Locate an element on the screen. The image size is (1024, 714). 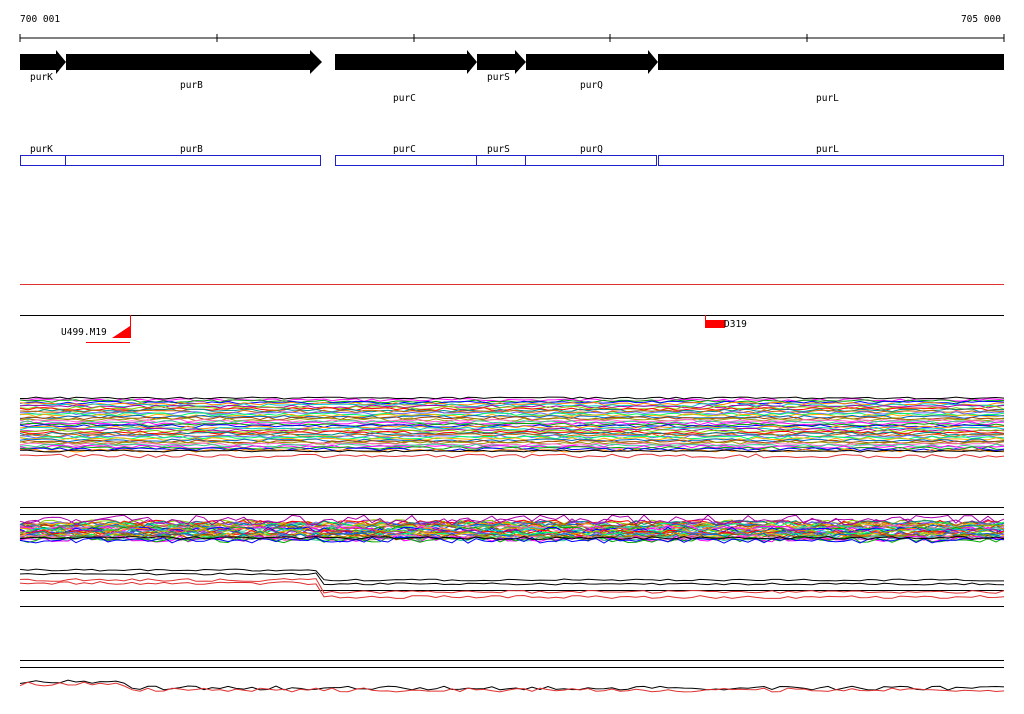
ruler-start-label: 700 001 is located at coordinates (40, 19).